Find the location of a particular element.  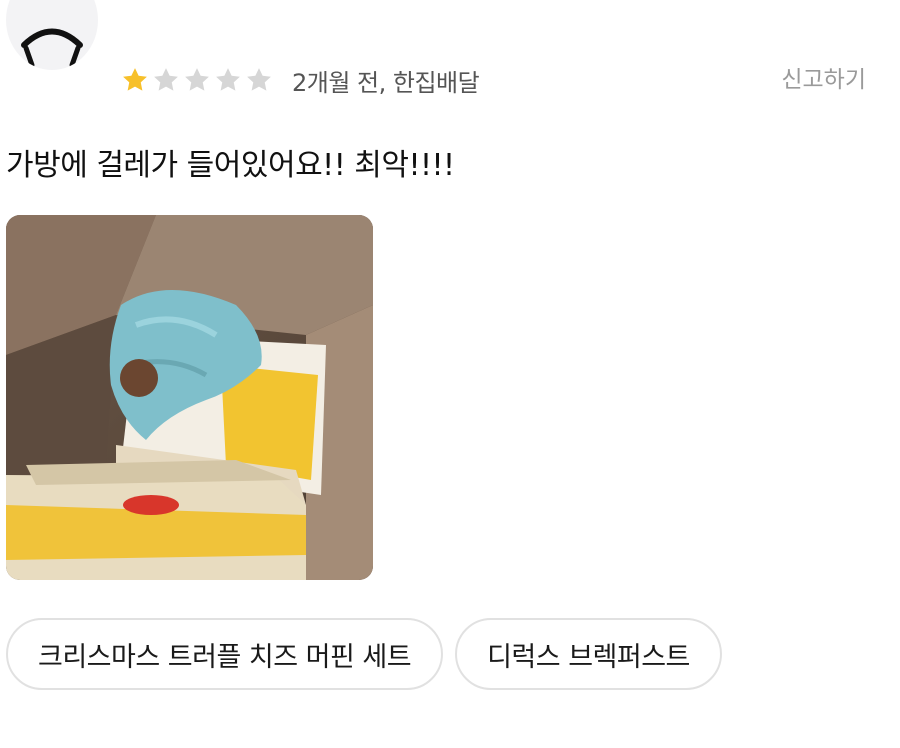

menu-chip: 디럭스 브렉퍼스트 is located at coordinates (588, 654).